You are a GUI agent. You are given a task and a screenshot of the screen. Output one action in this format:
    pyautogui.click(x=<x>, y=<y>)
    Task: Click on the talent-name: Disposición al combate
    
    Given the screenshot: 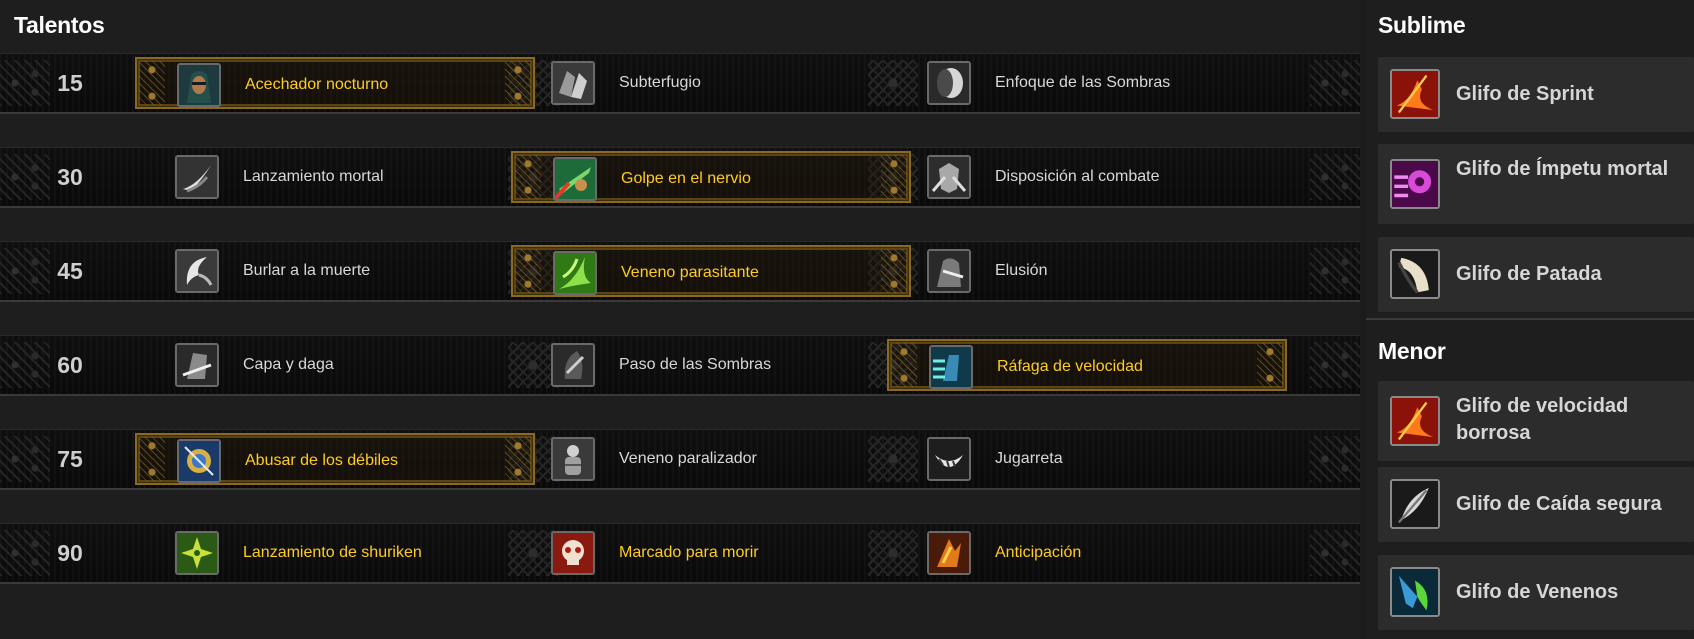 What is the action you would take?
    pyautogui.click(x=1077, y=176)
    